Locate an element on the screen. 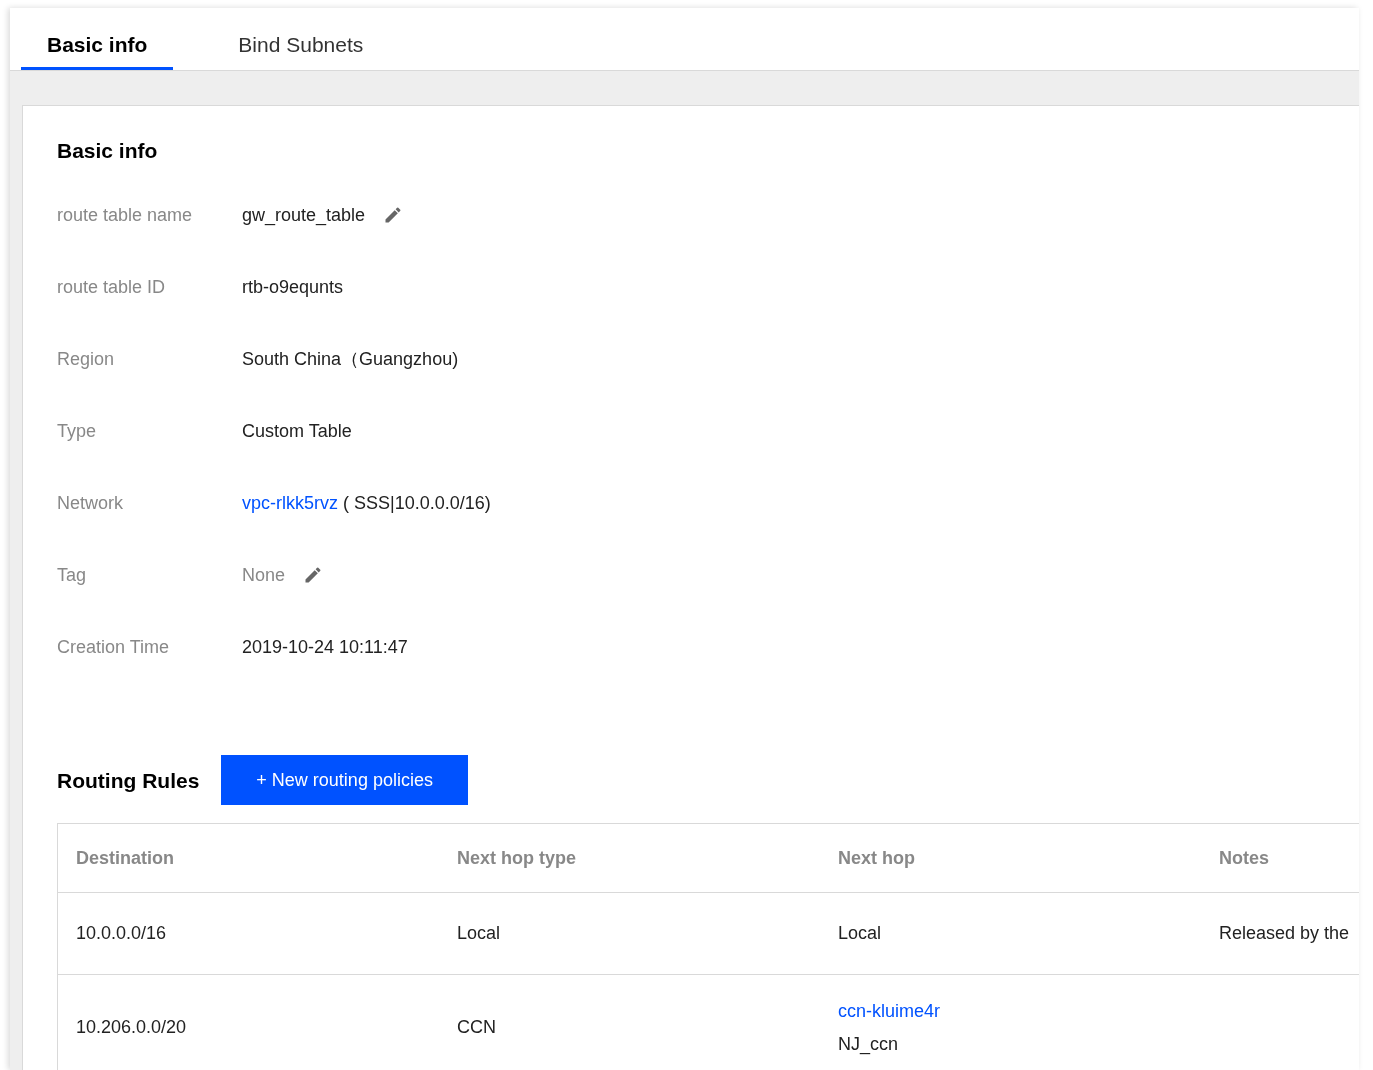 This screenshot has width=1373, height=1070. ccn-link: ccn-kluime4r is located at coordinates (889, 1011).